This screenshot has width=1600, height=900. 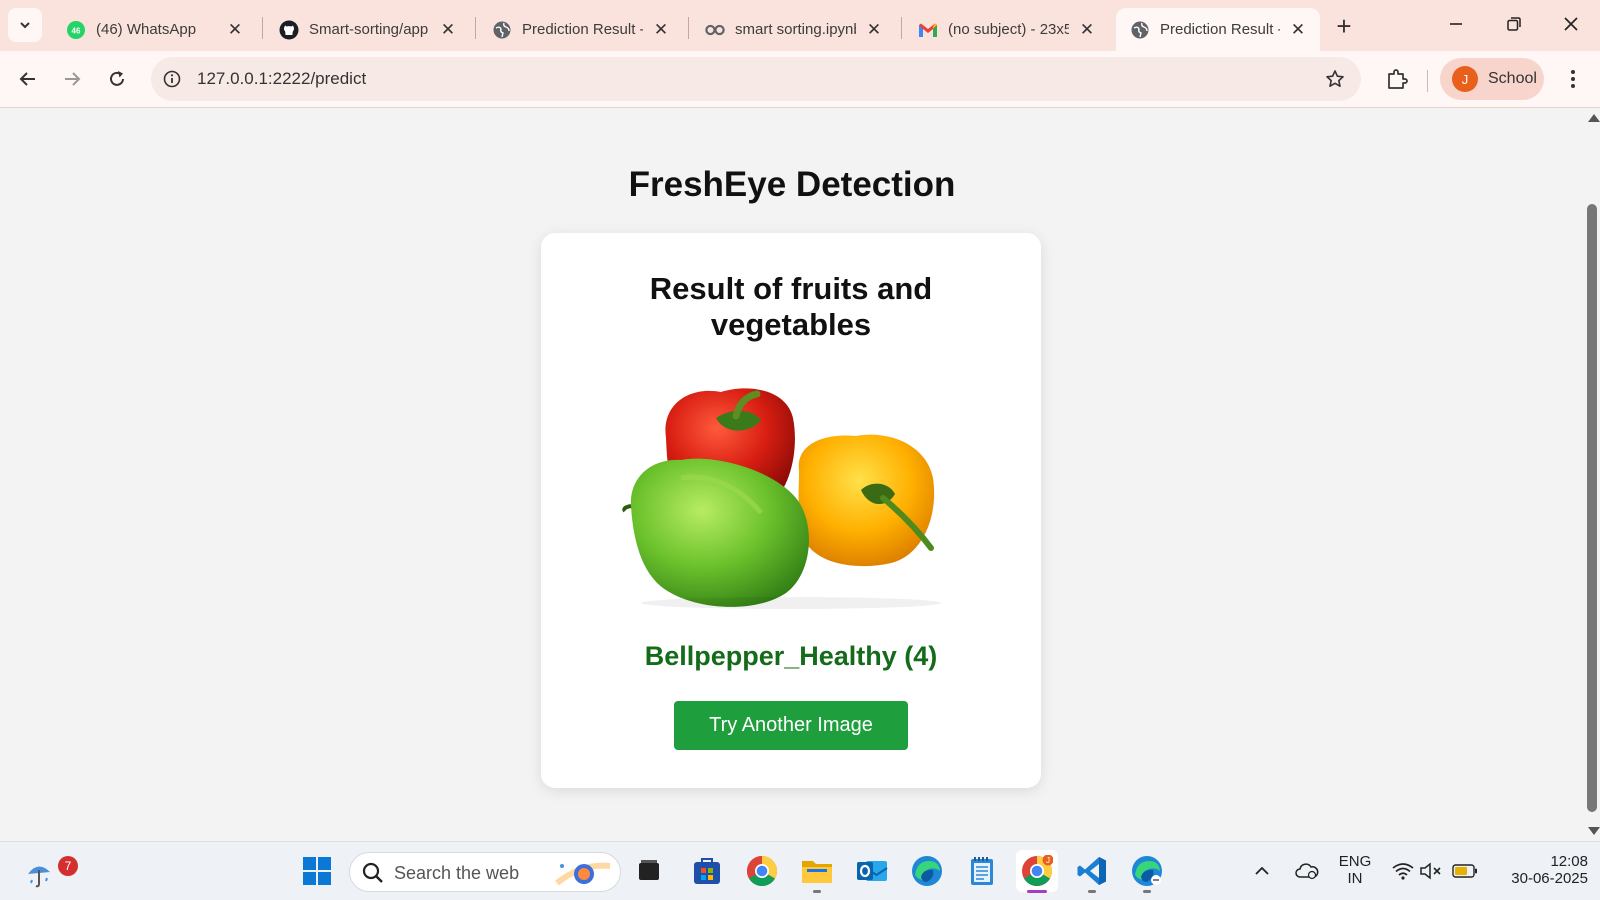 What do you see at coordinates (792, 184) in the screenshot?
I see `page-title: FreshEye Detection` at bounding box center [792, 184].